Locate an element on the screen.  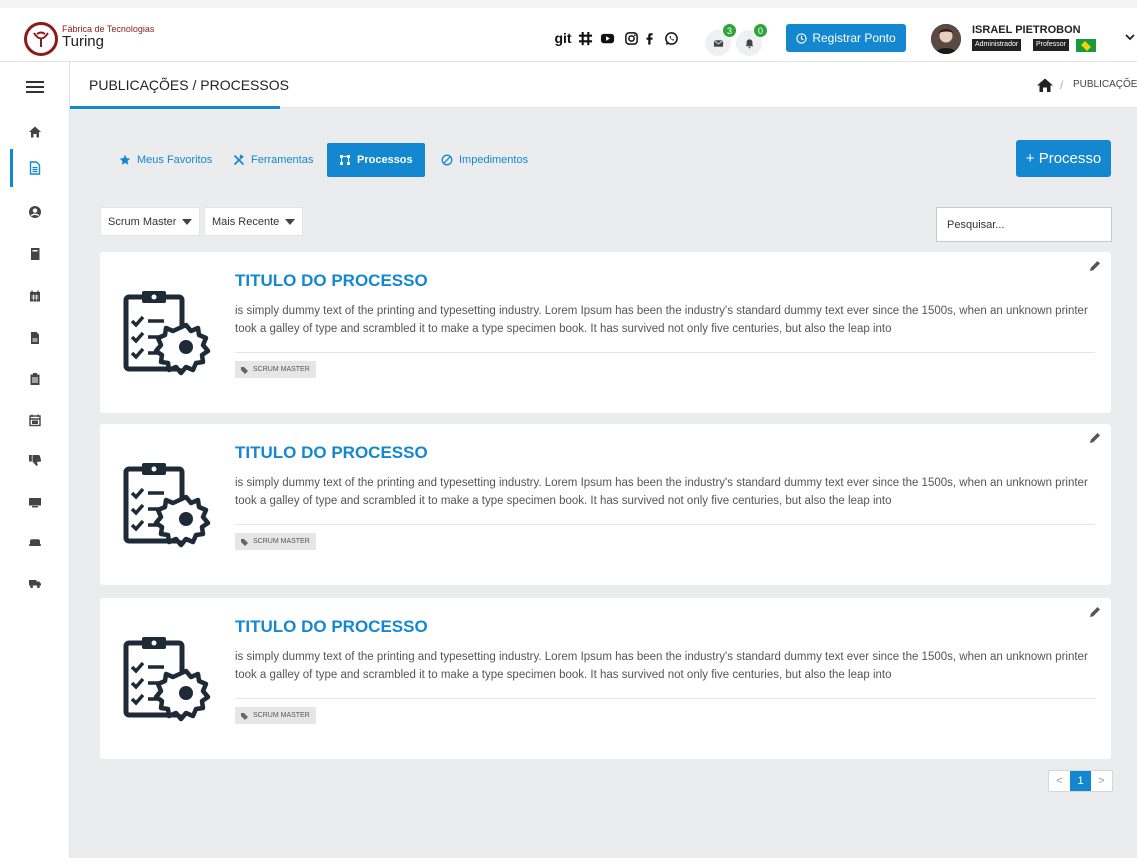
thumbs-down-icon is located at coordinates (35, 460).